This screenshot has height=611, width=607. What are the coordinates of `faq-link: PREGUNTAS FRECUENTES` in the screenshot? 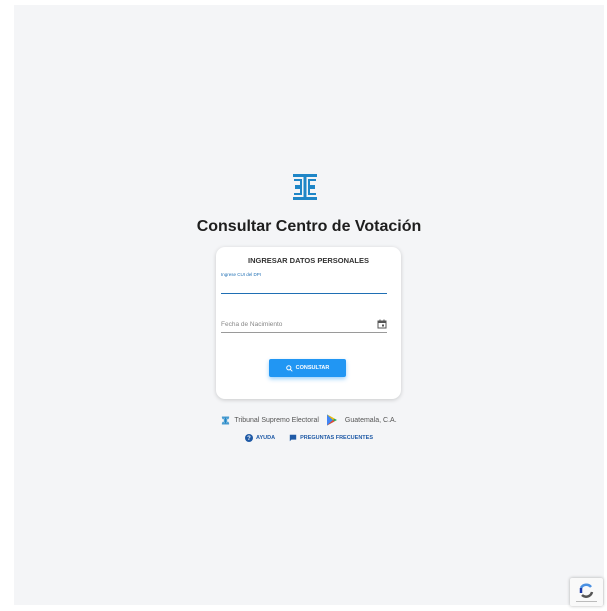 It's located at (331, 438).